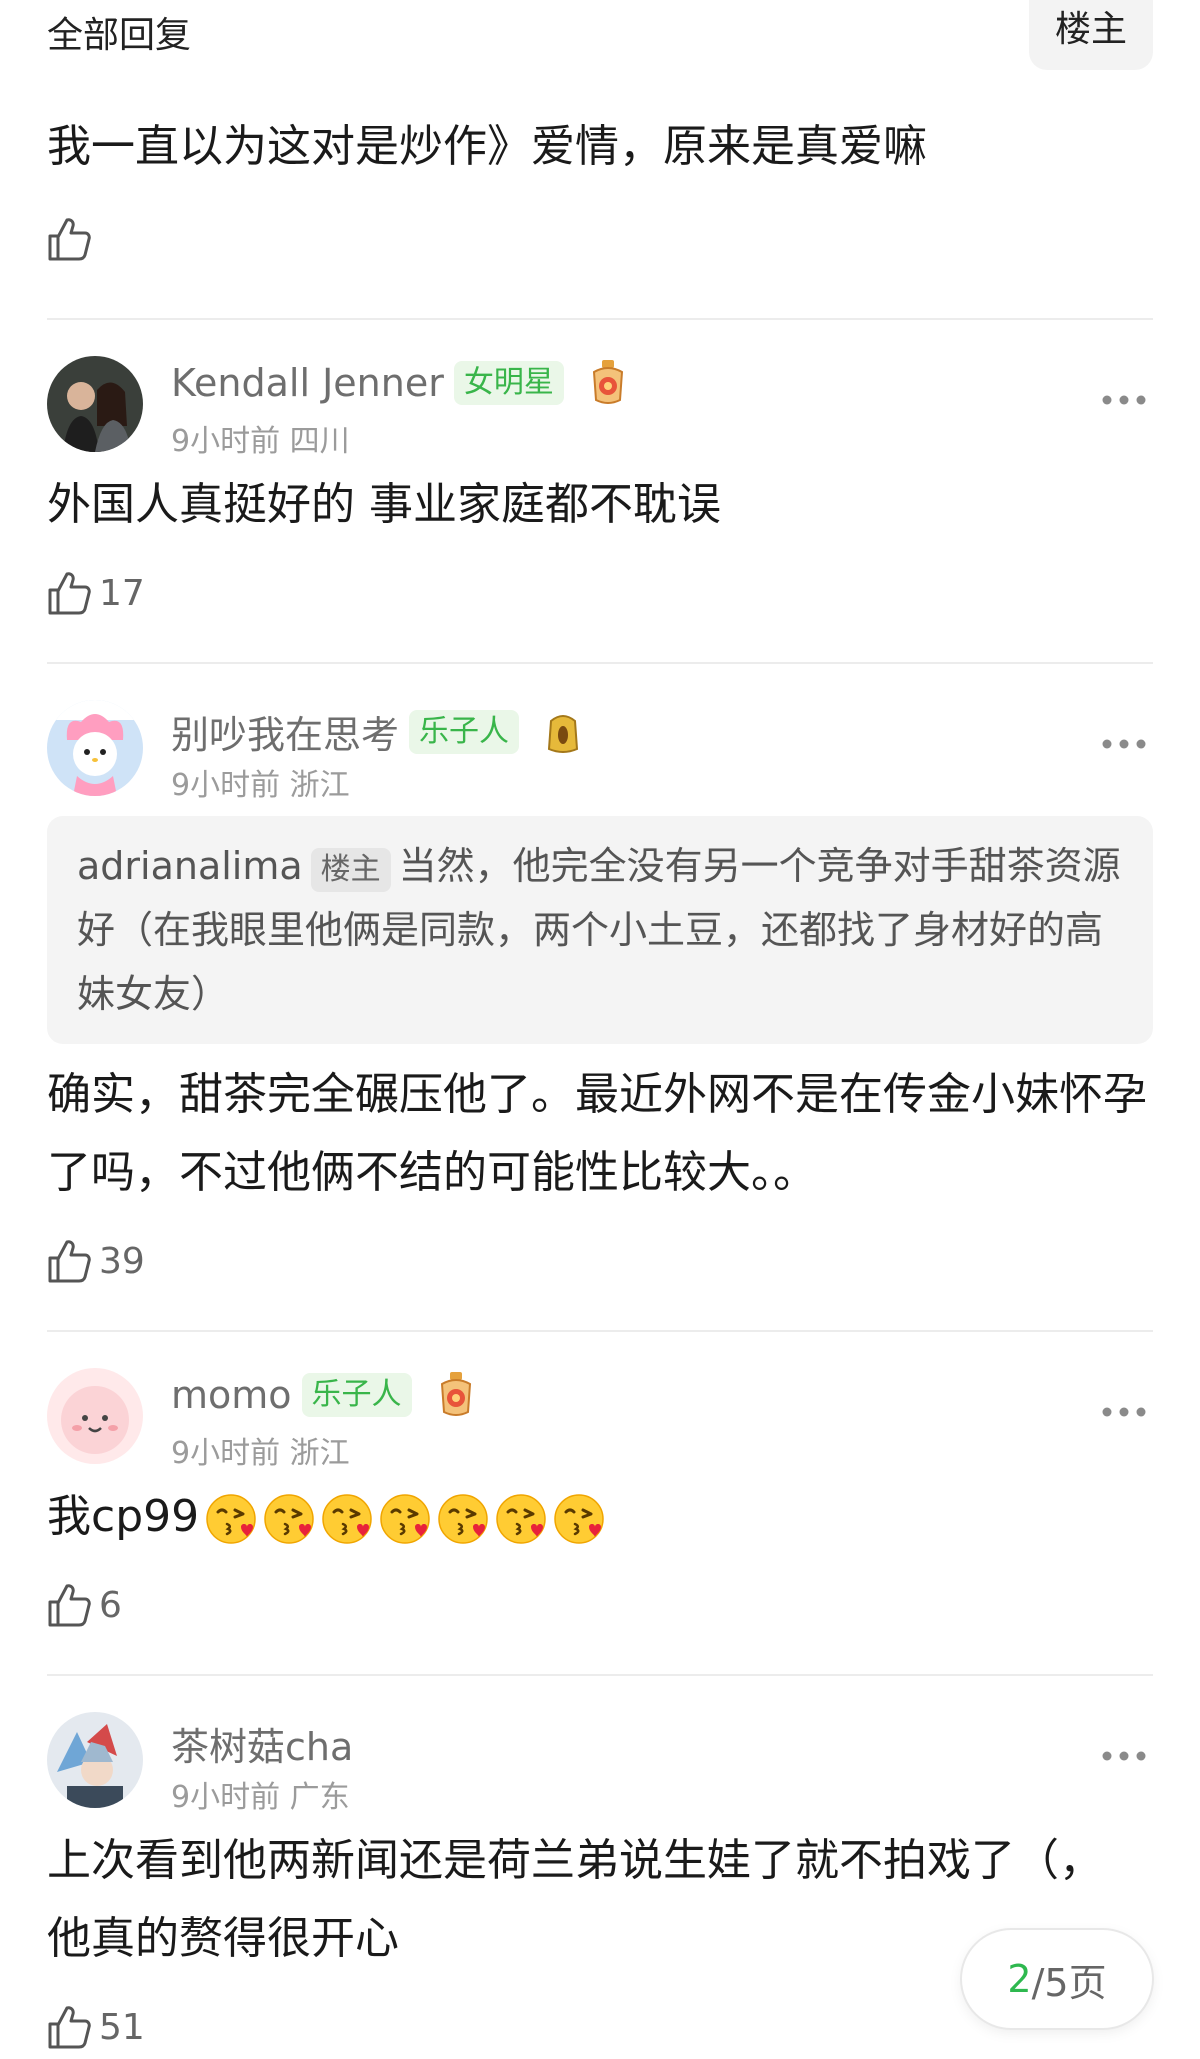  Describe the element at coordinates (384, 504) in the screenshot. I see `comment-text: 外国人真挺好的 事业家庭都不耽误` at that location.